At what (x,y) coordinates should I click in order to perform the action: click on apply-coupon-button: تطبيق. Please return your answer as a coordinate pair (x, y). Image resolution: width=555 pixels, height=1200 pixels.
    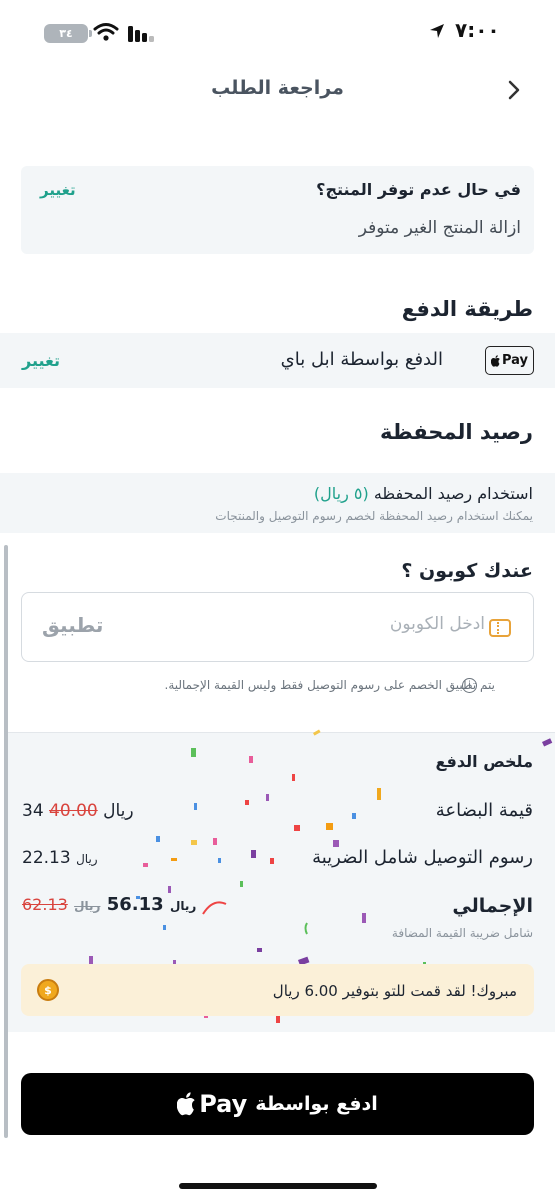
    Looking at the image, I should click on (72, 625).